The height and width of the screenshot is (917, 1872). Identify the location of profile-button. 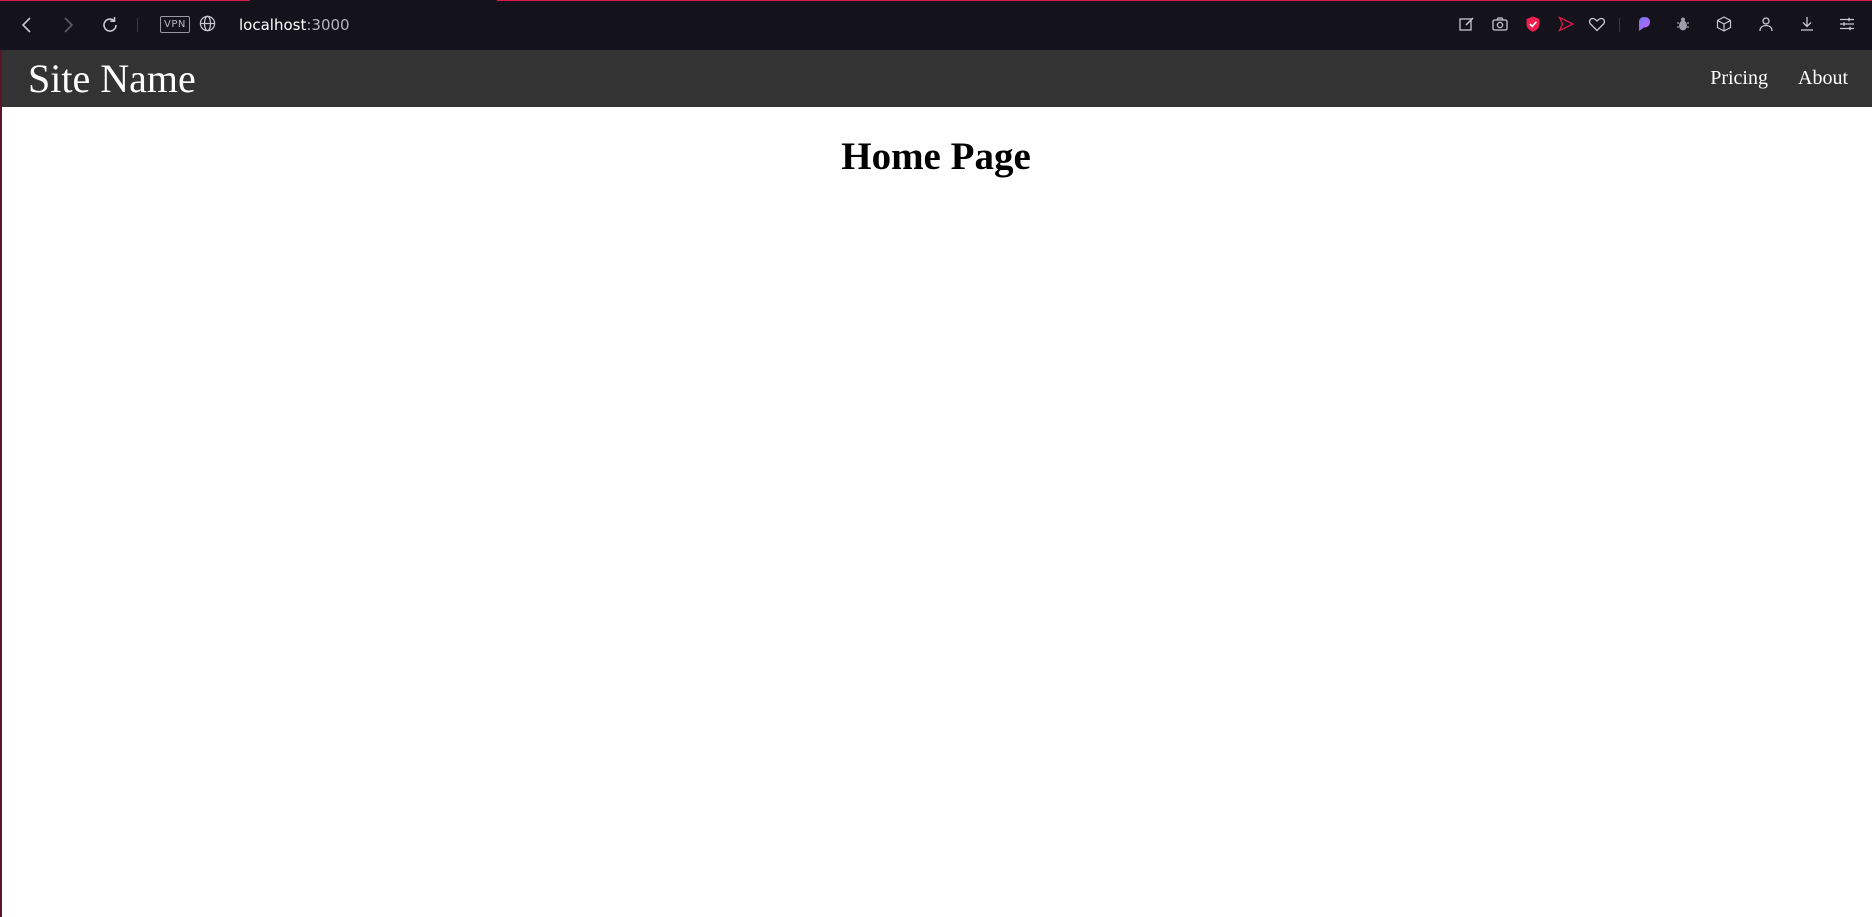
(1766, 24).